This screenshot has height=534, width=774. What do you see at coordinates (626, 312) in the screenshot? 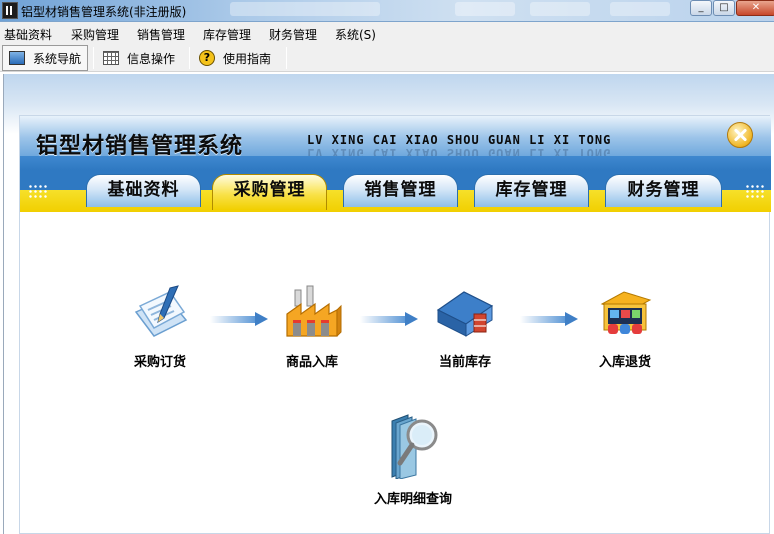
I see `shop-return-icon` at bounding box center [626, 312].